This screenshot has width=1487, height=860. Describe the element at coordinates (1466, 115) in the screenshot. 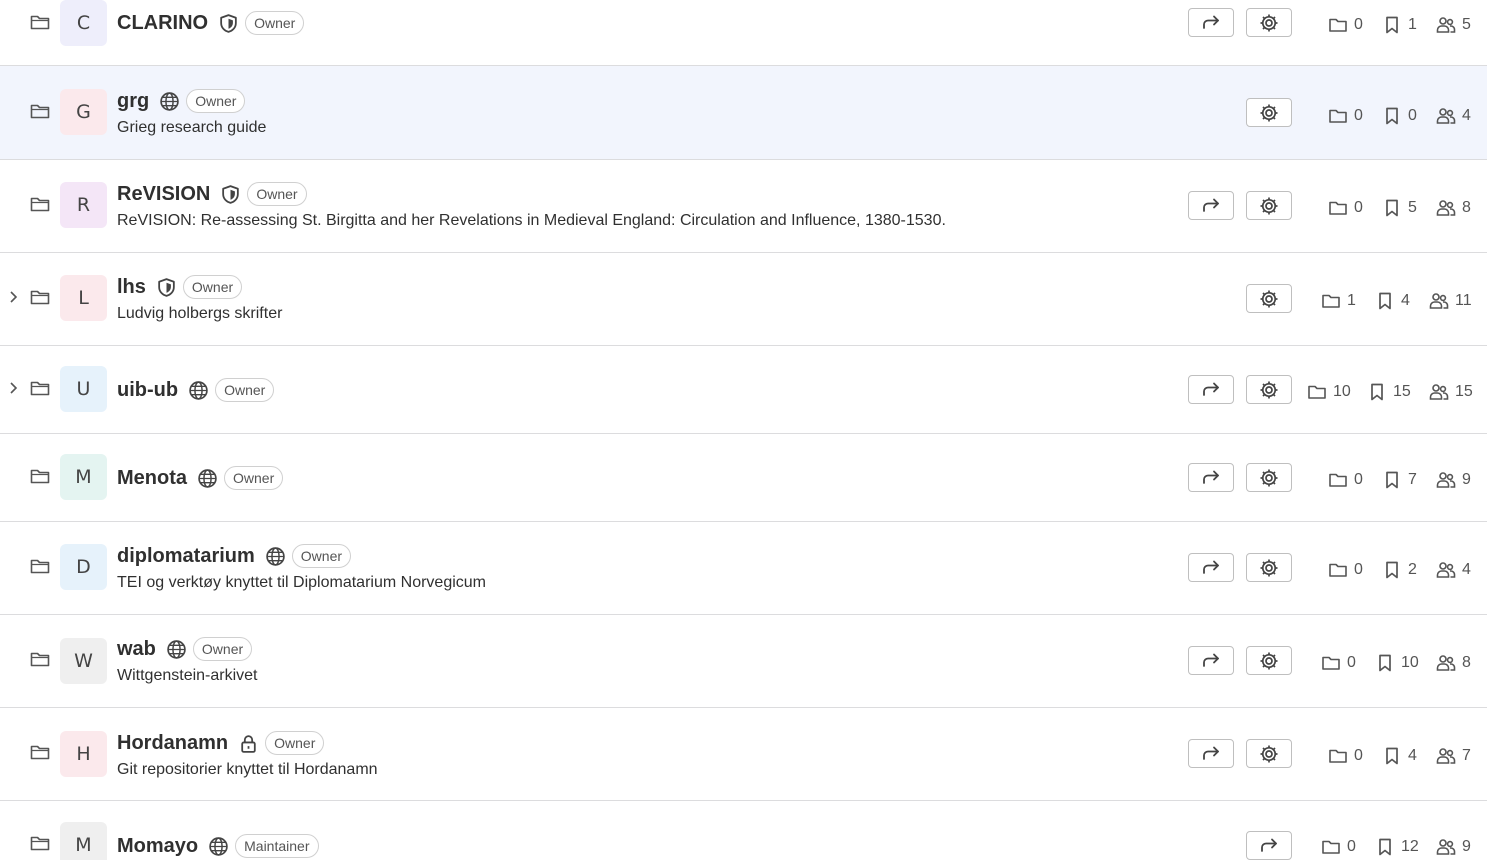

I see `members-count-value: 4` at that location.